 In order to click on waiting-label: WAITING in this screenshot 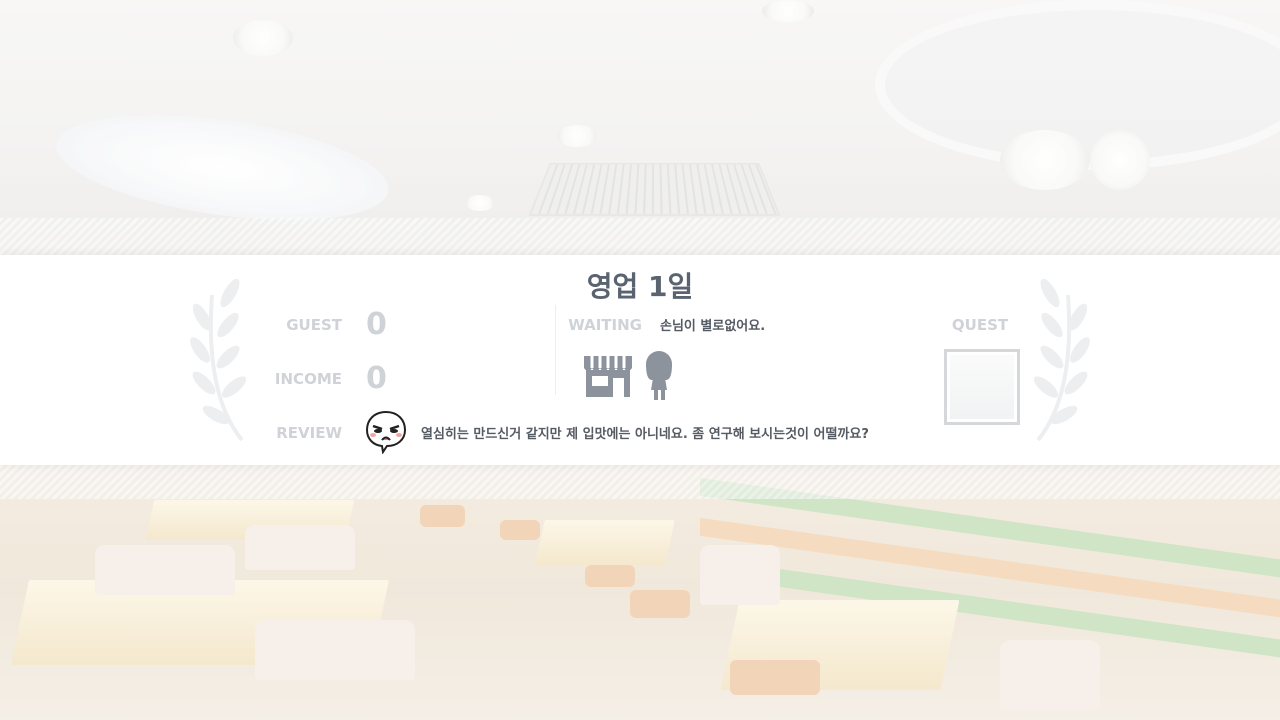, I will do `click(605, 325)`.